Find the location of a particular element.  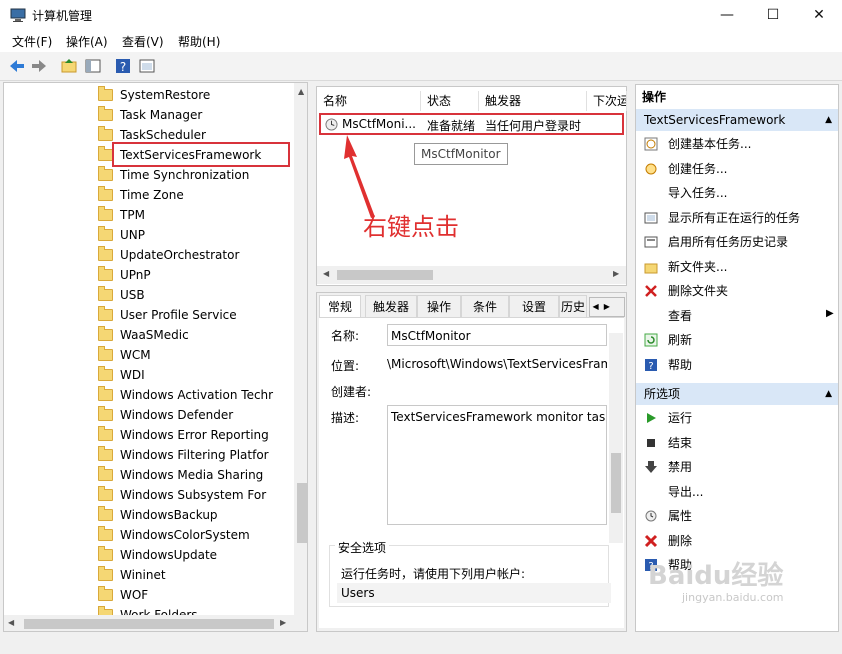

action-item: 显示所有正在运行的任务 is located at coordinates (722, 218).